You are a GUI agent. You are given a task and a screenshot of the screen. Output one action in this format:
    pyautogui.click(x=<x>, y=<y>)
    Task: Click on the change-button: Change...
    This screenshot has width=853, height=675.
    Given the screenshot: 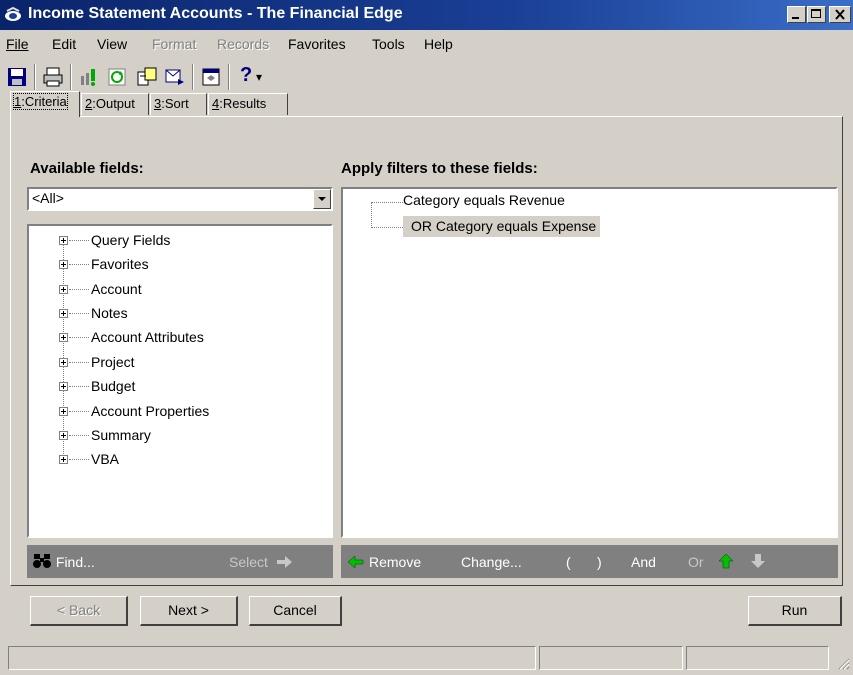 What is the action you would take?
    pyautogui.click(x=491, y=562)
    